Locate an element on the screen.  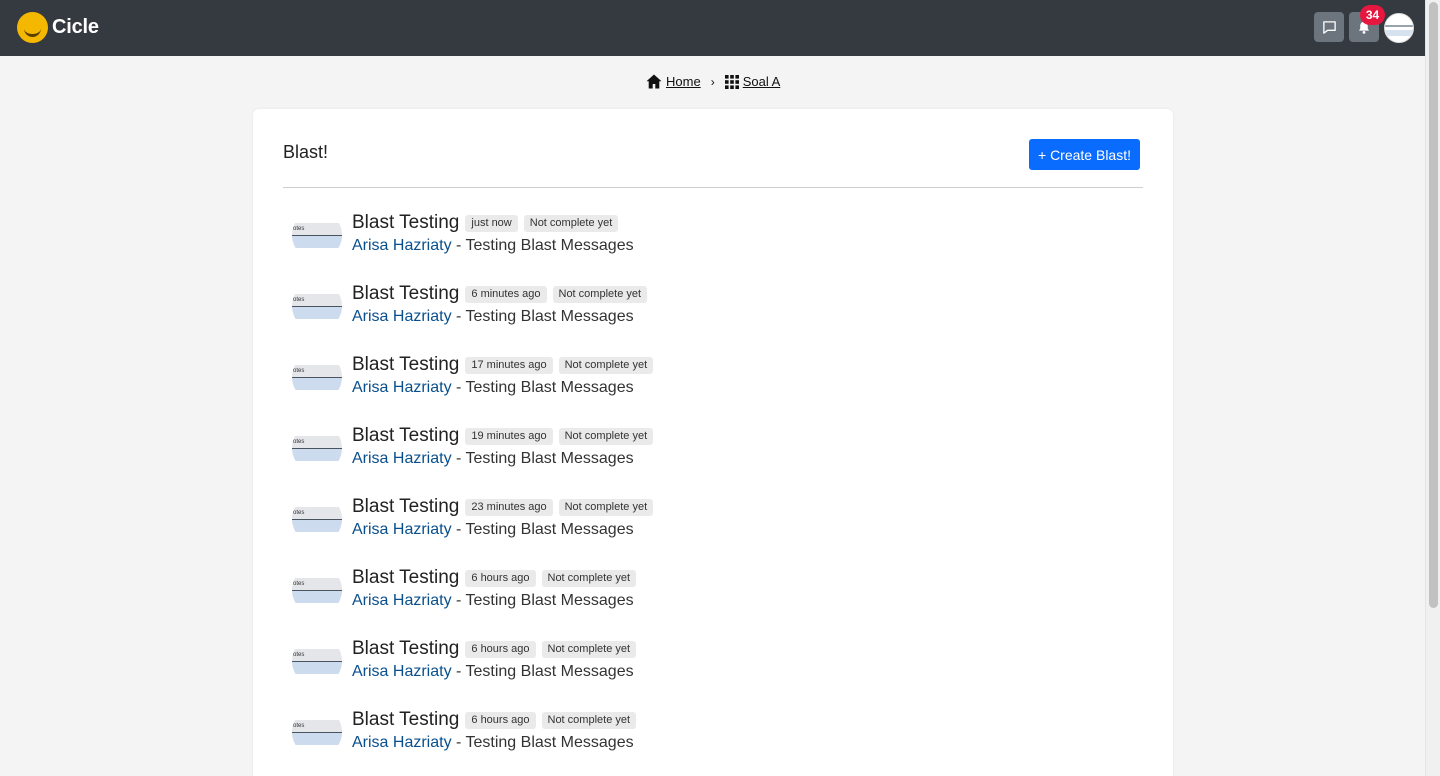
chat-icon is located at coordinates (1329, 27).